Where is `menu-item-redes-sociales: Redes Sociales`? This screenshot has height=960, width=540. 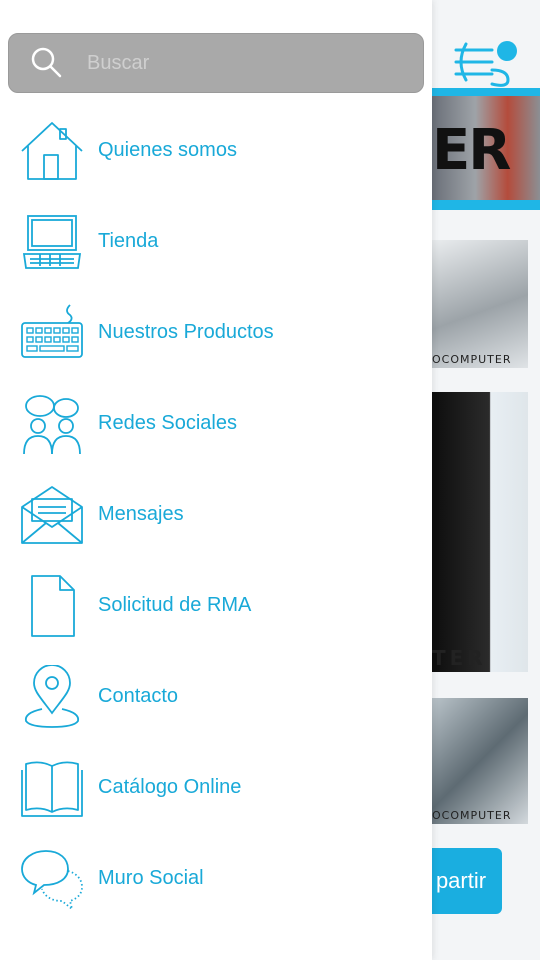 menu-item-redes-sociales: Redes Sociales is located at coordinates (216, 423).